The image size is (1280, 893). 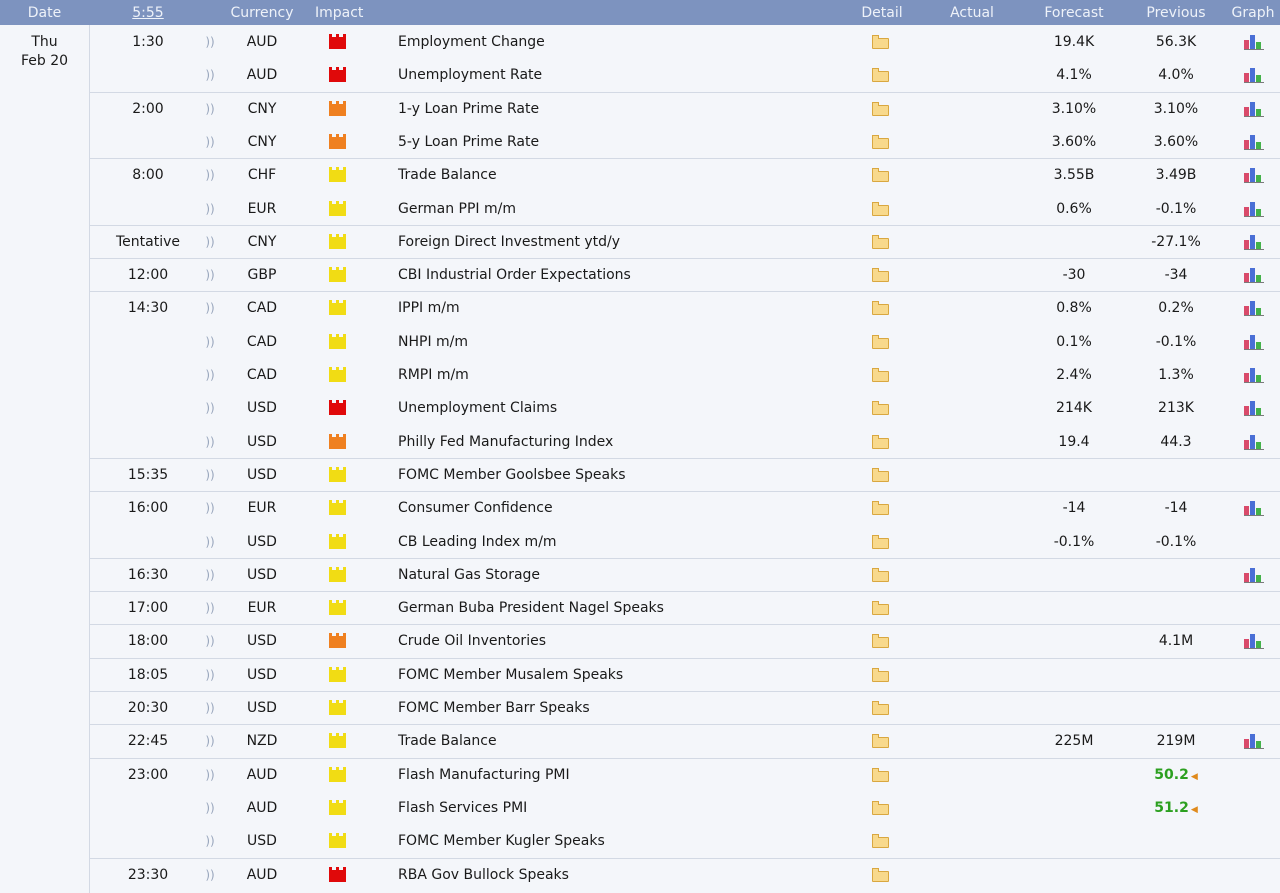 What do you see at coordinates (618, 640) in the screenshot?
I see `event-title: Crude Oil Inventories` at bounding box center [618, 640].